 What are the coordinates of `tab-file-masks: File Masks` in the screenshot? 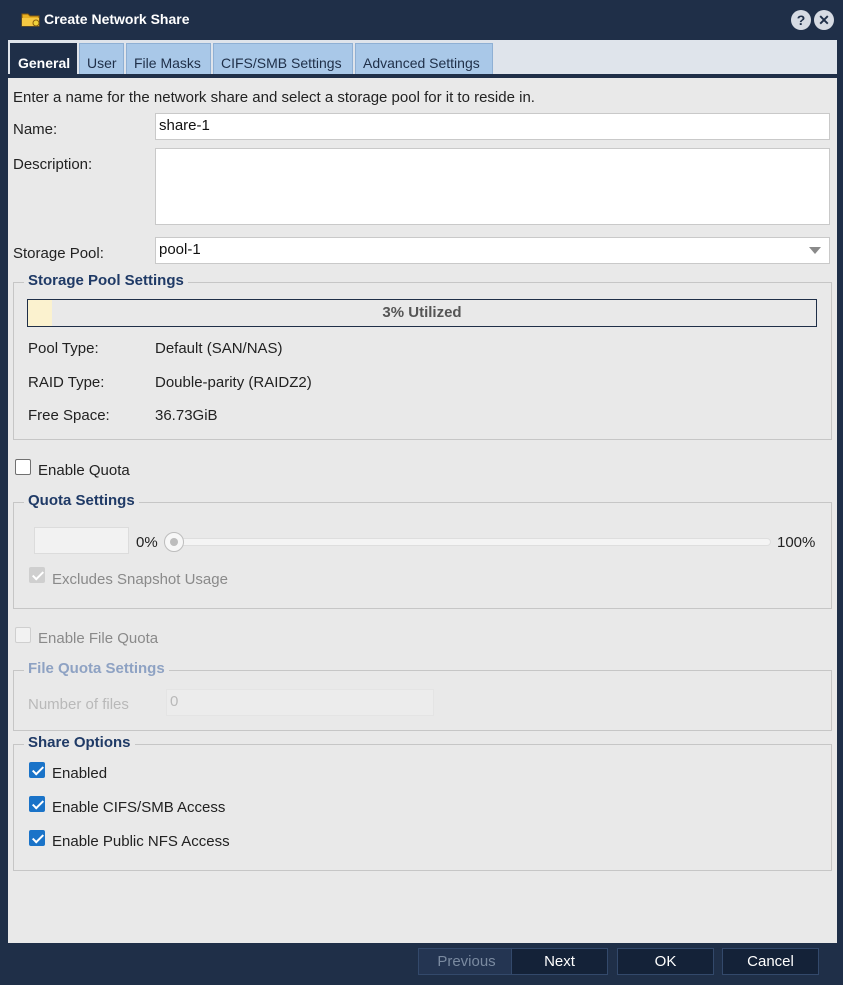 It's located at (168, 59).